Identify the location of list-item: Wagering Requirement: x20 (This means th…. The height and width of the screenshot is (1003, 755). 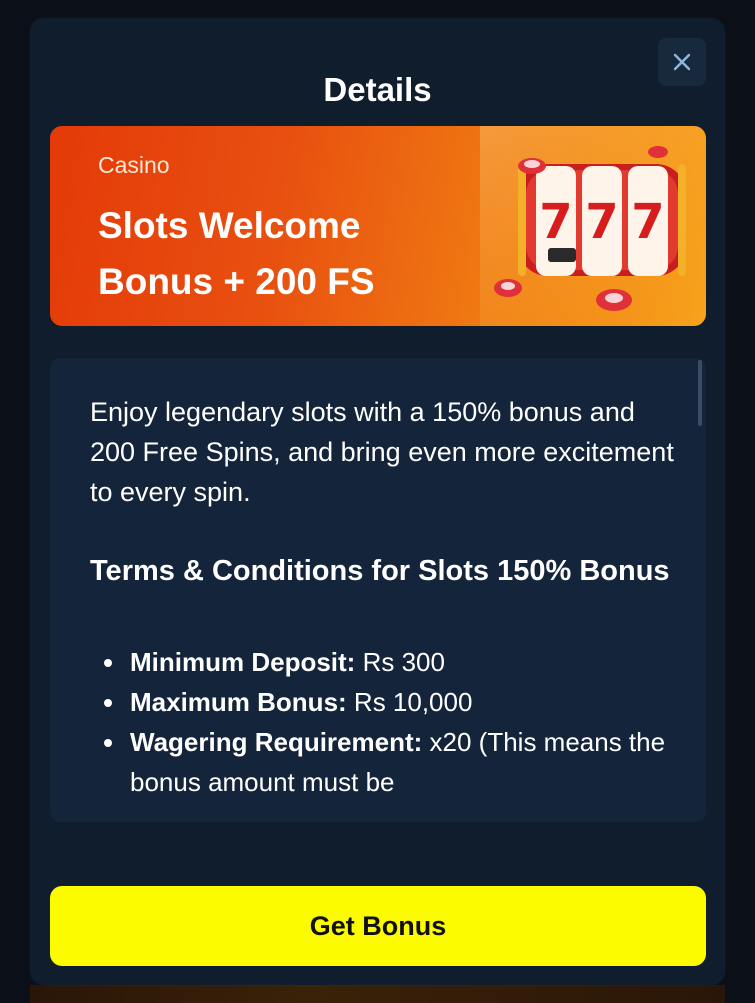
(385, 762).